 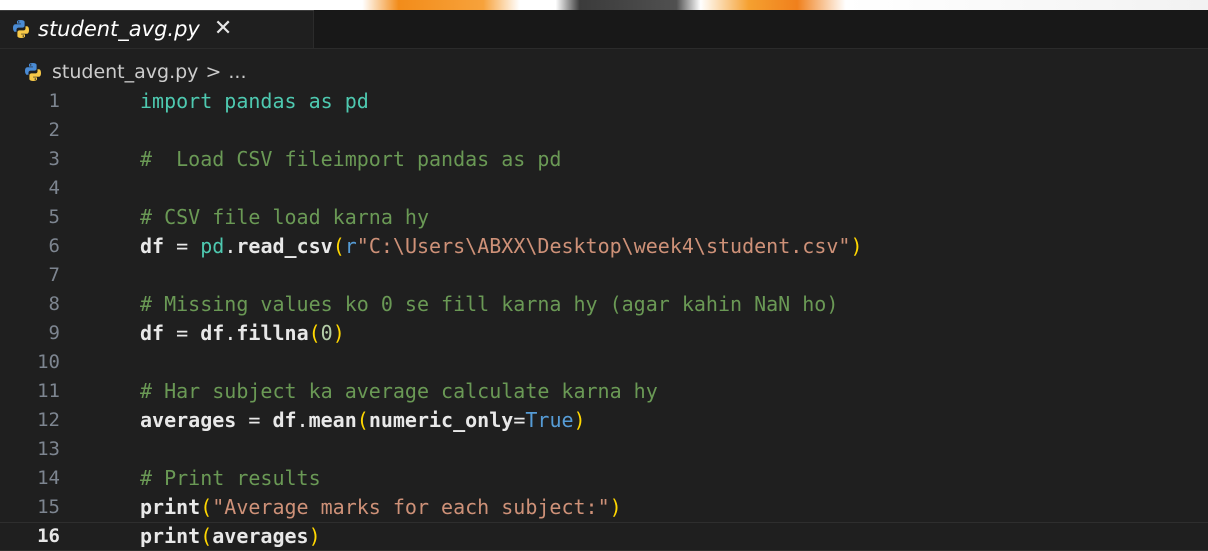 What do you see at coordinates (604, 188) in the screenshot?
I see `code-line: 4` at bounding box center [604, 188].